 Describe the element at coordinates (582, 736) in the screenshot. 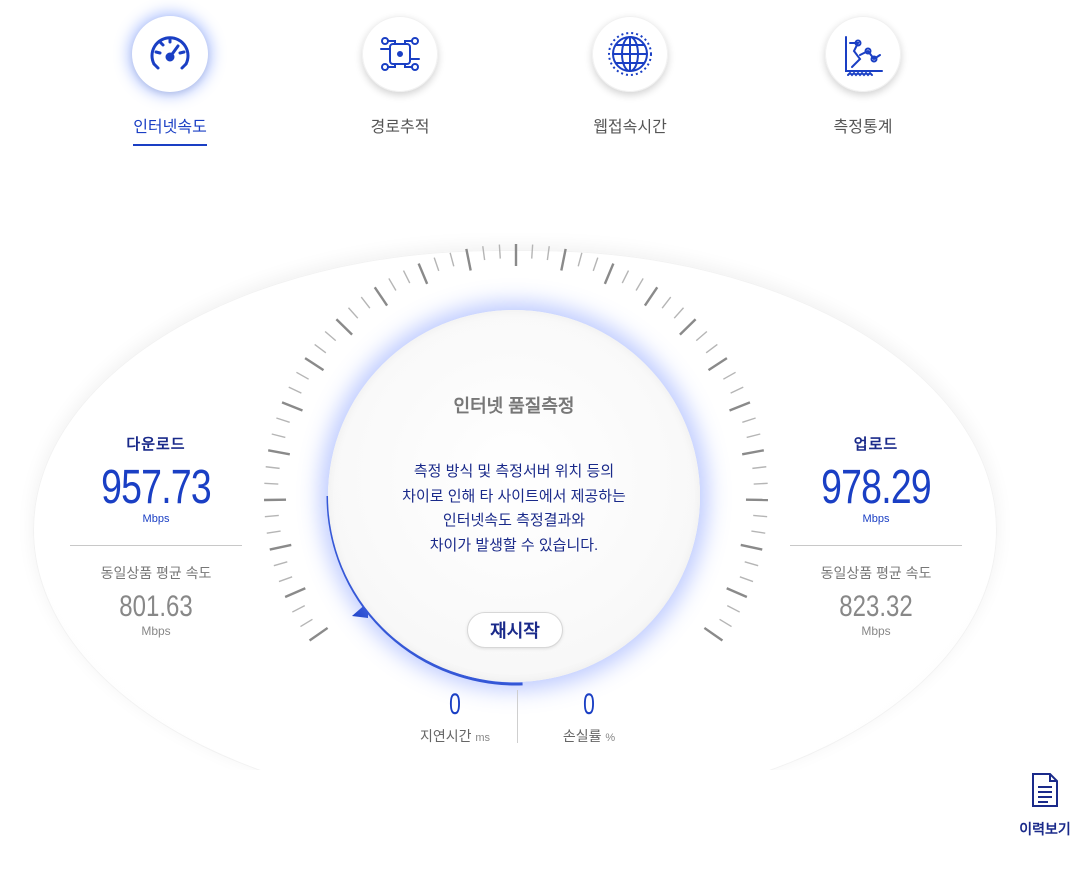

I see `loss-label: 손실률` at that location.